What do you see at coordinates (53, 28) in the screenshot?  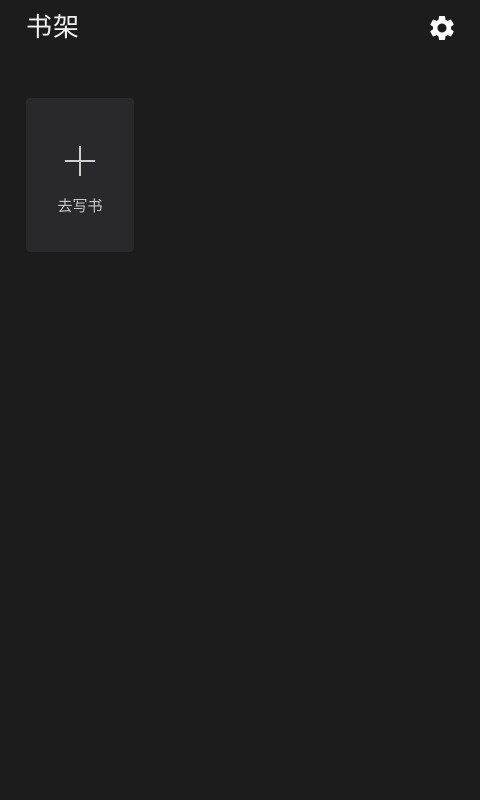 I see `page-title: 书架` at bounding box center [53, 28].